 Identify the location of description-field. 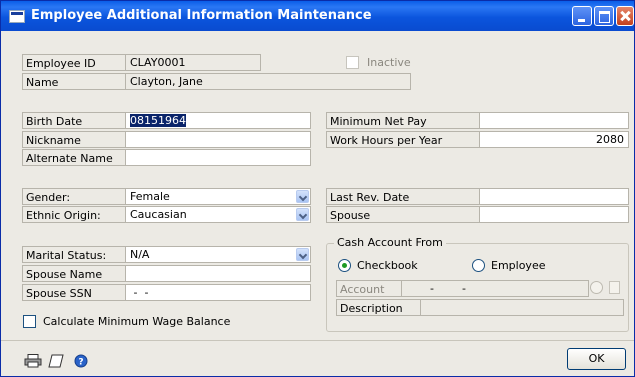
(522, 307).